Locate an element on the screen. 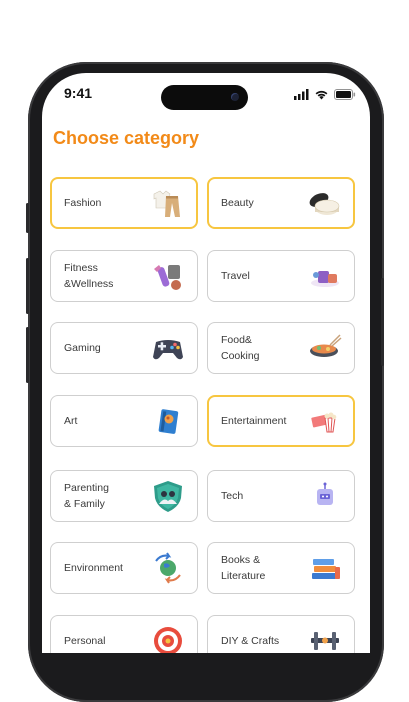 The width and height of the screenshot is (409, 702). category-label: DIY & Crafts is located at coordinates (250, 641).